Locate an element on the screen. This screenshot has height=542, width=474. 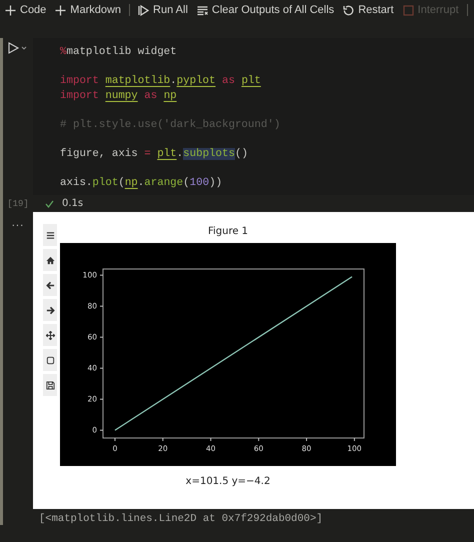
code-line: axis.plot(np.arange(100)) is located at coordinates (142, 183).